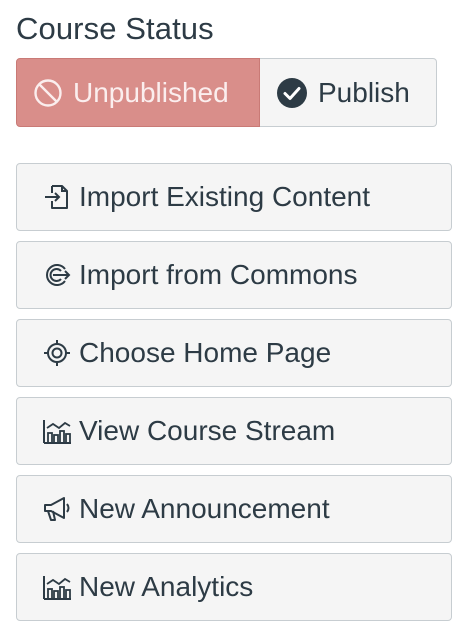 The width and height of the screenshot is (474, 641). I want to click on new-analytics-button: New Analytics, so click(234, 587).